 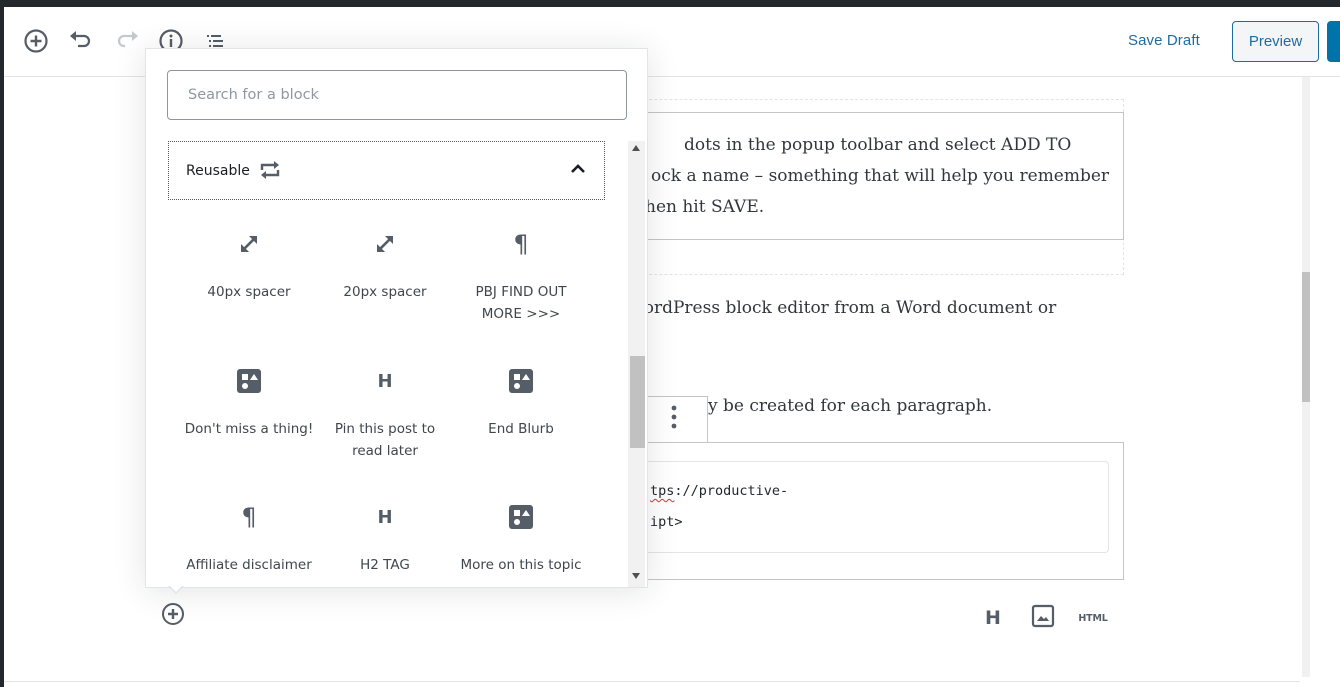 I want to click on custom-html-block: tps://productive- ipt>, so click(x=844, y=511).